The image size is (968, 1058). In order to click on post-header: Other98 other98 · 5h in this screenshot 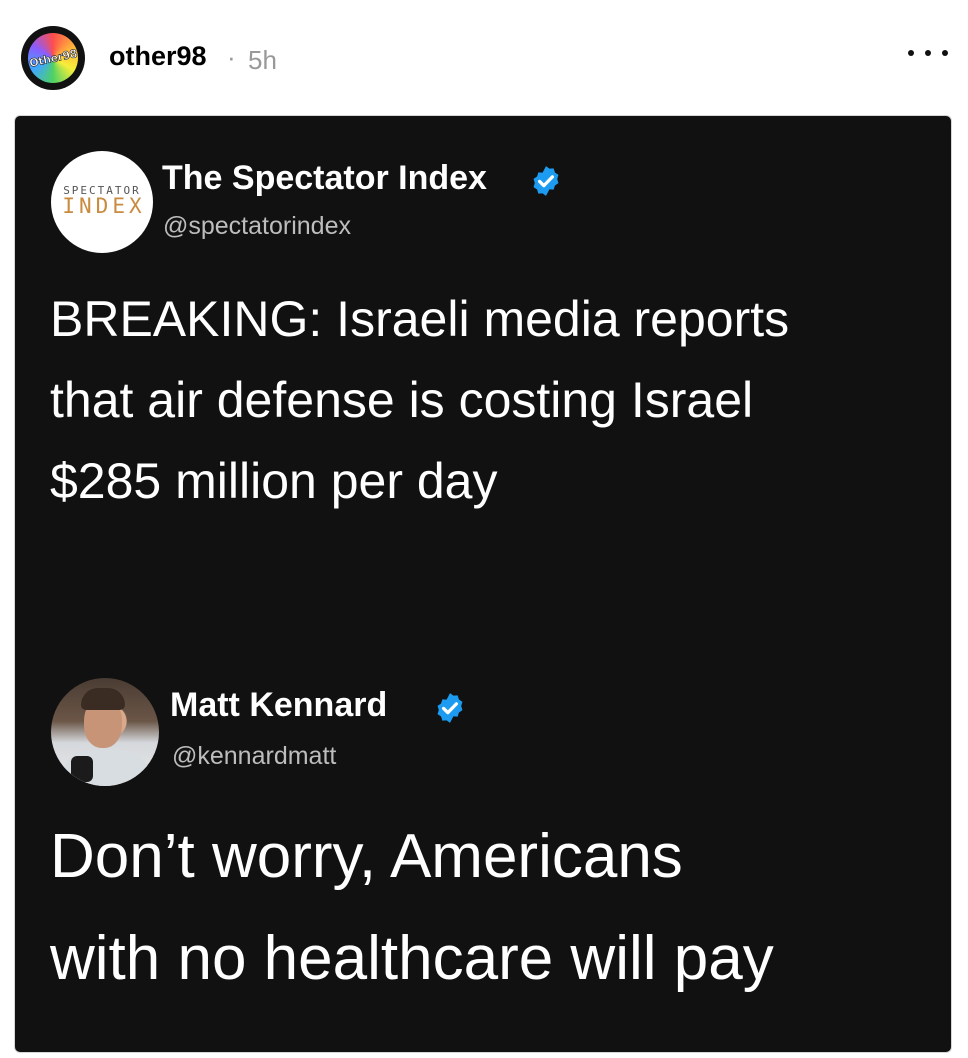, I will do `click(484, 57)`.